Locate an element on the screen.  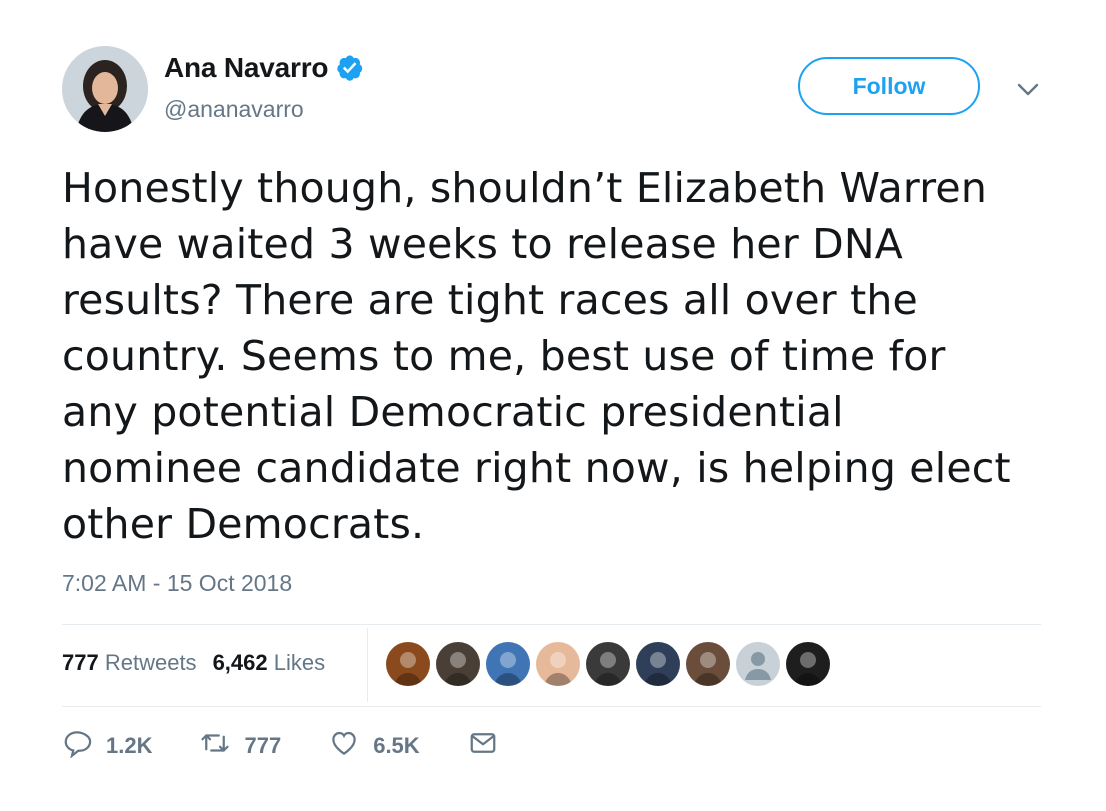
likes-stat: 6,462 Likes is located at coordinates (269, 663).